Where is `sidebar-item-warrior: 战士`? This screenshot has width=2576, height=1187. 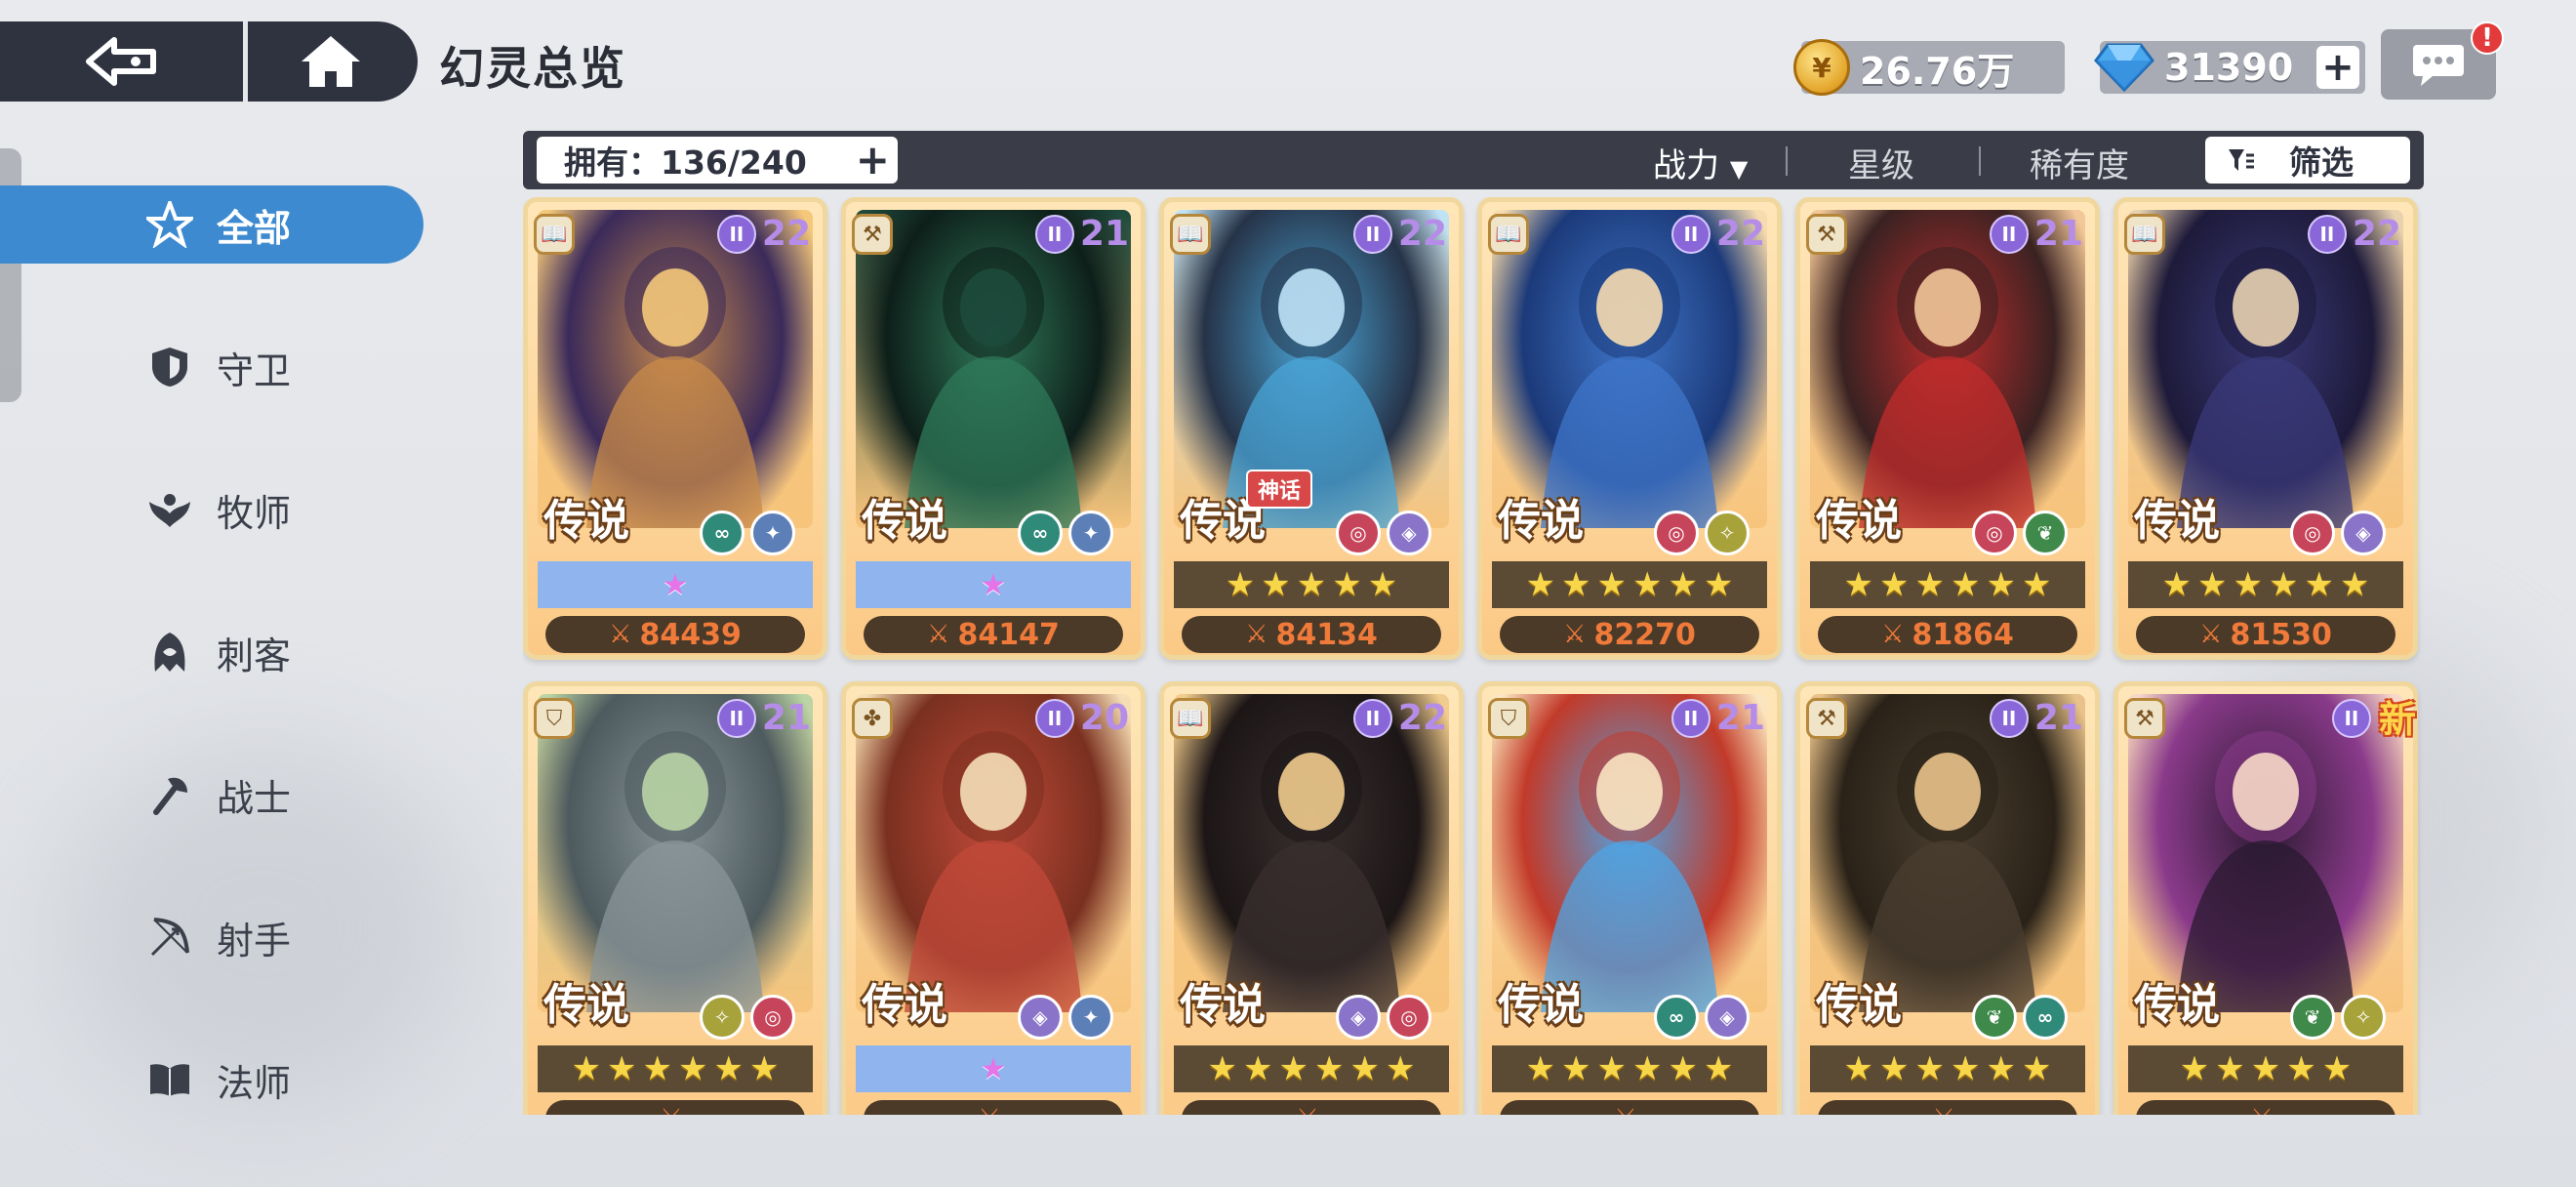 sidebar-item-warrior: 战士 is located at coordinates (214, 795).